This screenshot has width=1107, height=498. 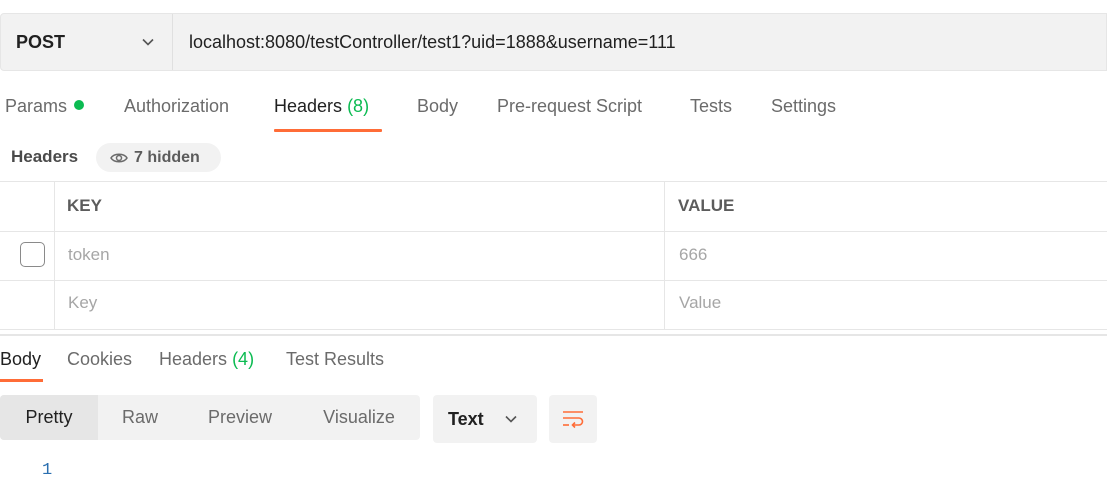 I want to click on new-value-input: Value, so click(x=700, y=303).